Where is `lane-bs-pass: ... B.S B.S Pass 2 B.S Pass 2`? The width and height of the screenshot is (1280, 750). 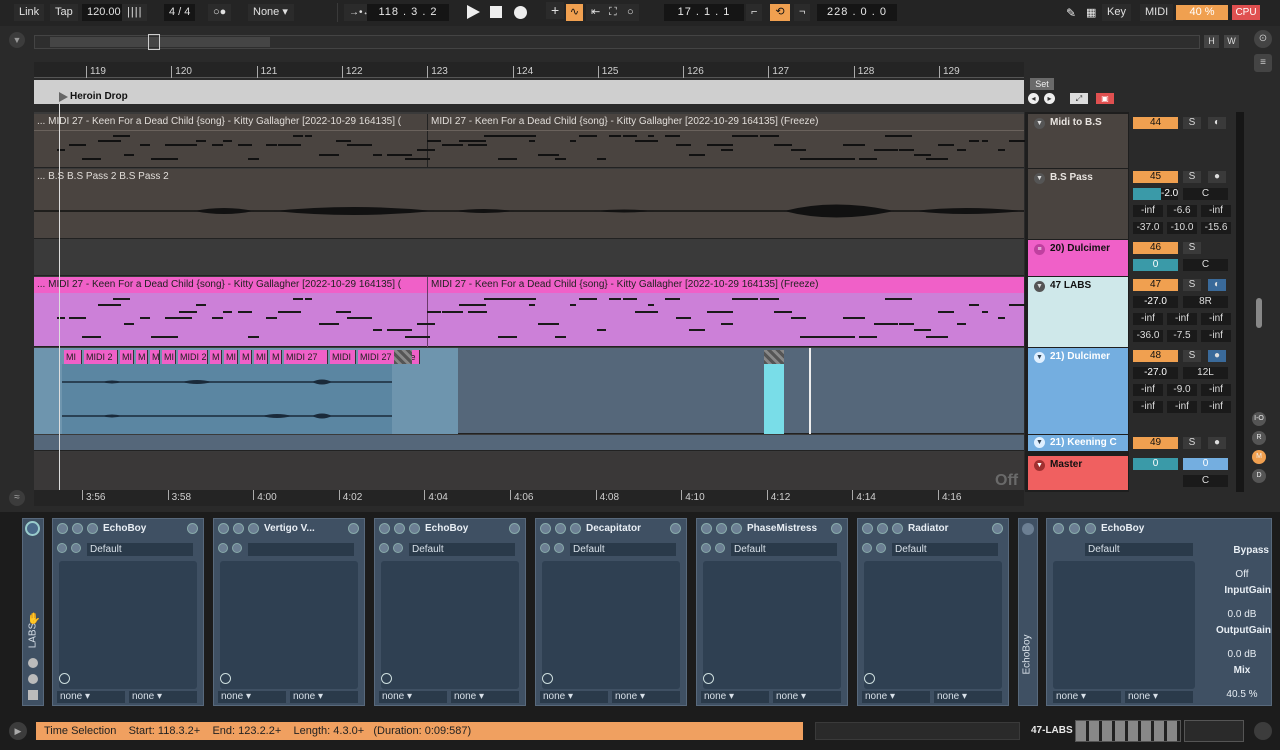
lane-bs-pass: ... B.S B.S Pass 2 B.S Pass 2 is located at coordinates (529, 204).